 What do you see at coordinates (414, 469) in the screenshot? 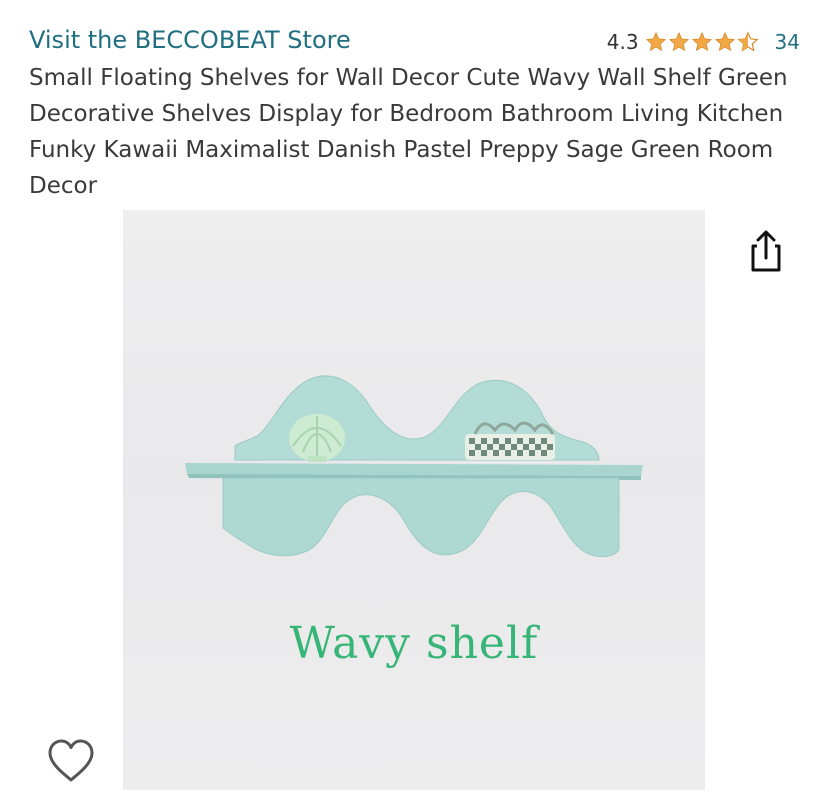
I see `shelf-top` at bounding box center [414, 469].